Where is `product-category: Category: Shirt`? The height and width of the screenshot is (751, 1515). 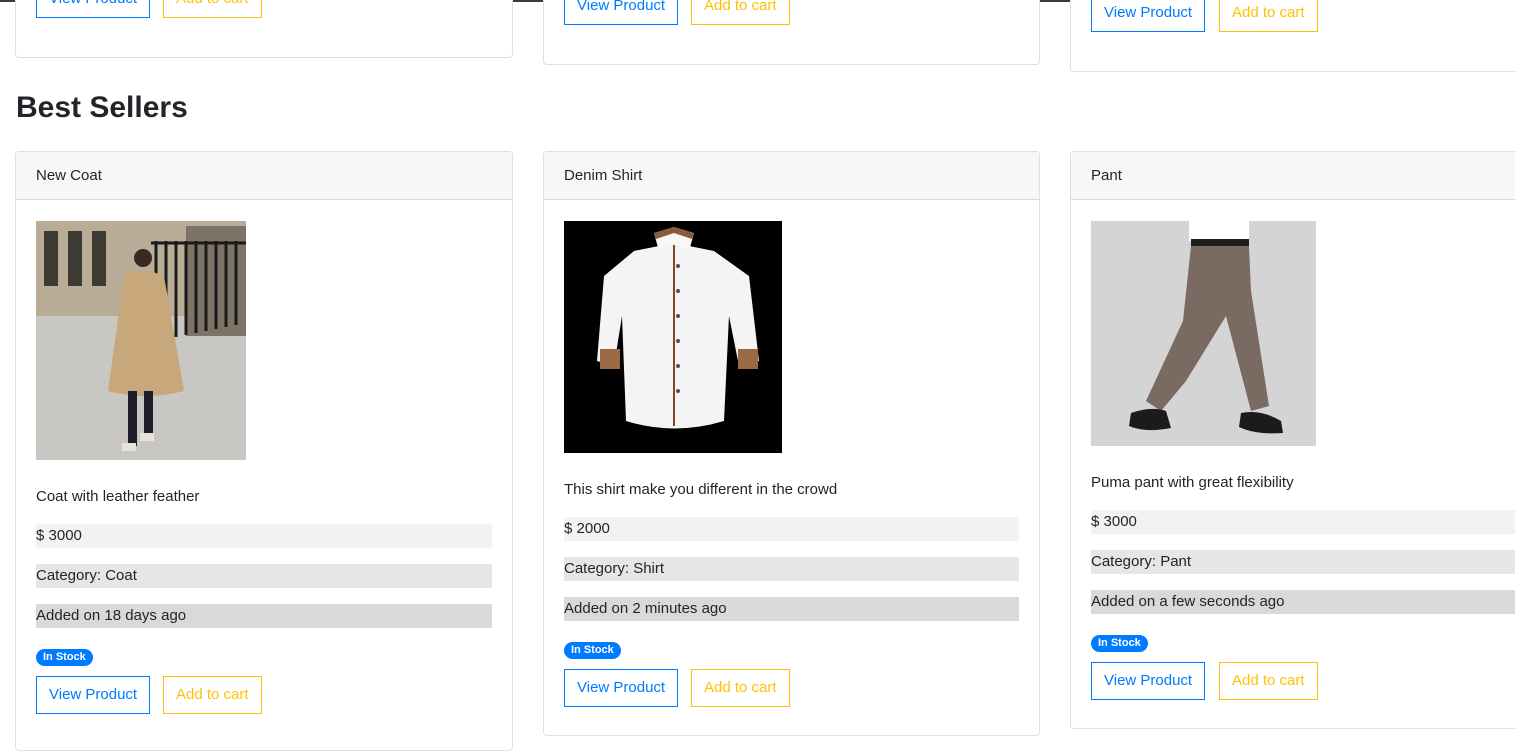 product-category: Category: Shirt is located at coordinates (791, 569).